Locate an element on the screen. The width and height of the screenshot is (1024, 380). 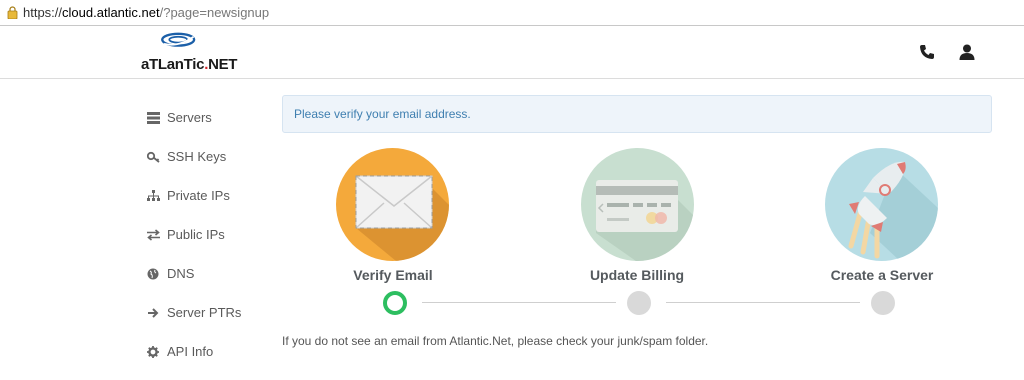
step-label-create-server: Create a Server is located at coordinates (882, 275).